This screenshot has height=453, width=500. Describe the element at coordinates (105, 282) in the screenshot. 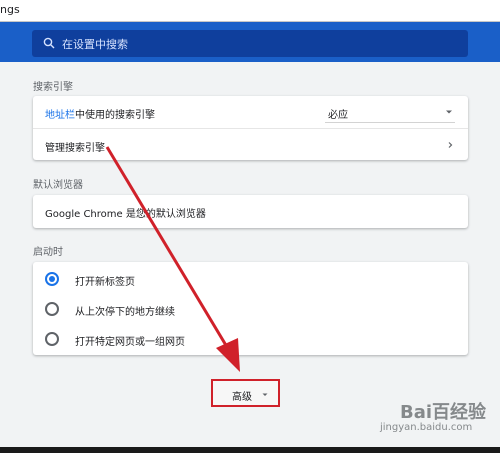

I see `startup-option-label: 打开新标签页` at that location.